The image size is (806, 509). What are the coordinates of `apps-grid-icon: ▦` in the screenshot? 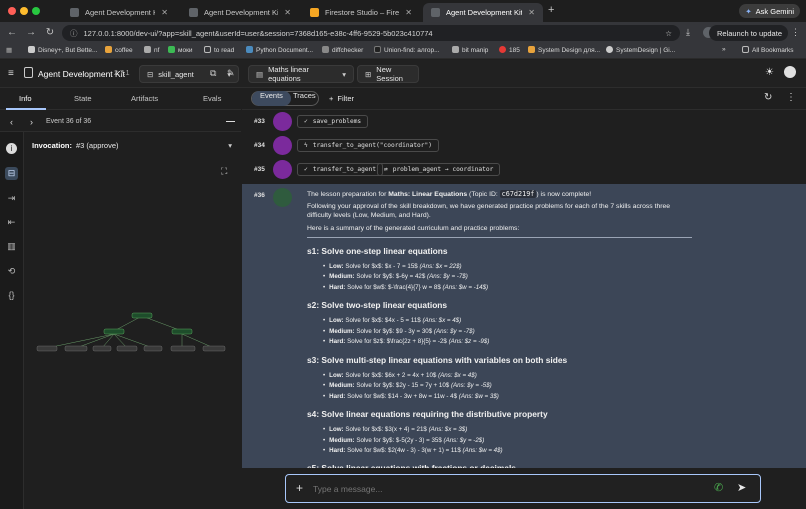 It's located at (9, 51).